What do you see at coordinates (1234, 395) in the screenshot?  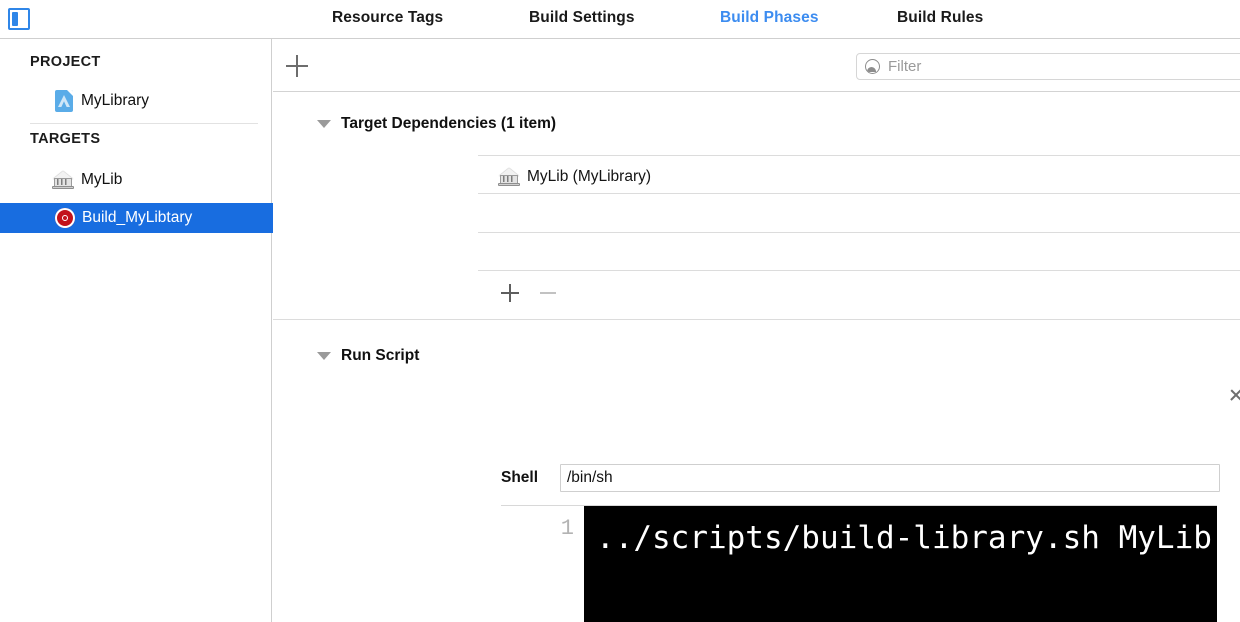 I see `close-x-icon` at bounding box center [1234, 395].